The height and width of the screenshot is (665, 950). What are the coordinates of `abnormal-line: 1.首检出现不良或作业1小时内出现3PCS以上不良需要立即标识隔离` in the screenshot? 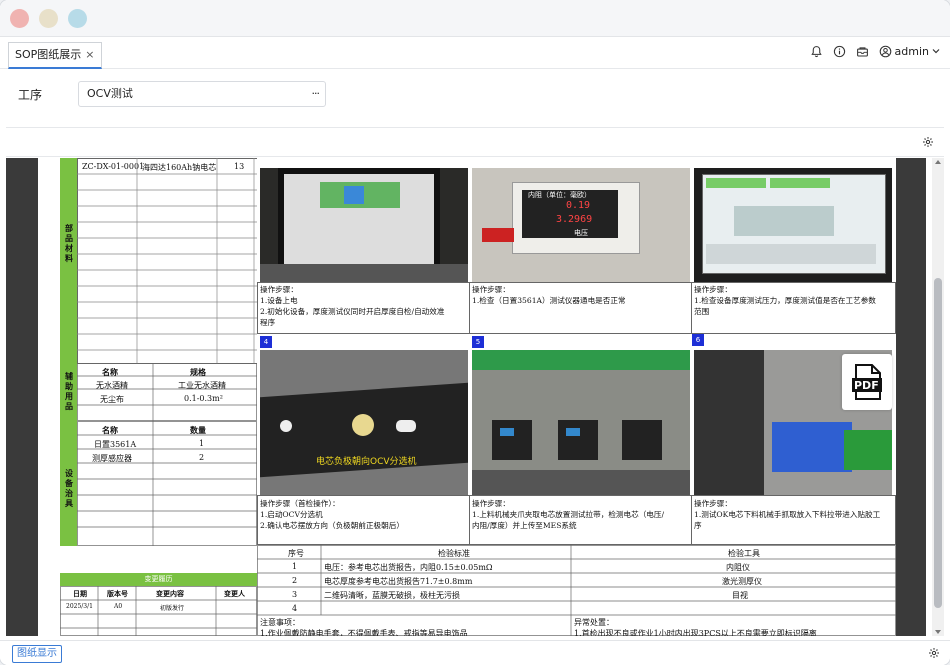 It's located at (695, 632).